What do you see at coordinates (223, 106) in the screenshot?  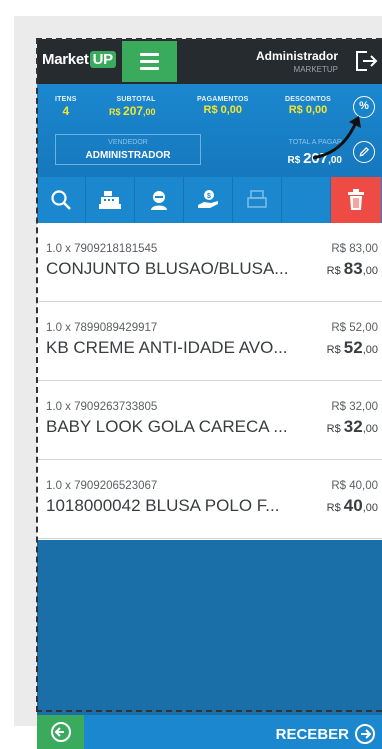 I see `payments-stat: PAGAMENTOS R$ 0,00` at bounding box center [223, 106].